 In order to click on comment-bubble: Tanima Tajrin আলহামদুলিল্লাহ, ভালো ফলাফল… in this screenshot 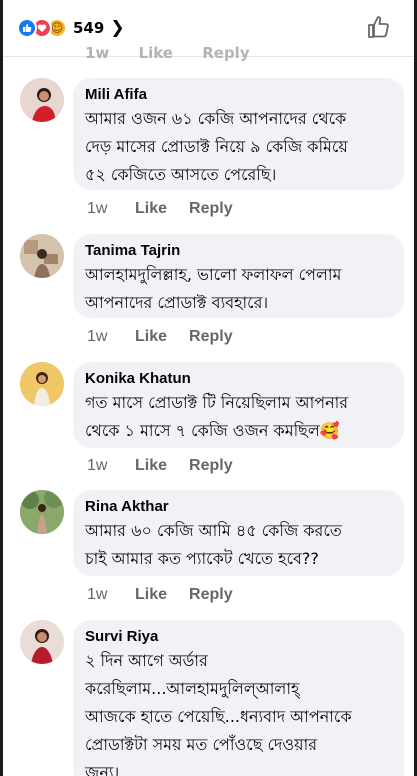, I will do `click(238, 276)`.